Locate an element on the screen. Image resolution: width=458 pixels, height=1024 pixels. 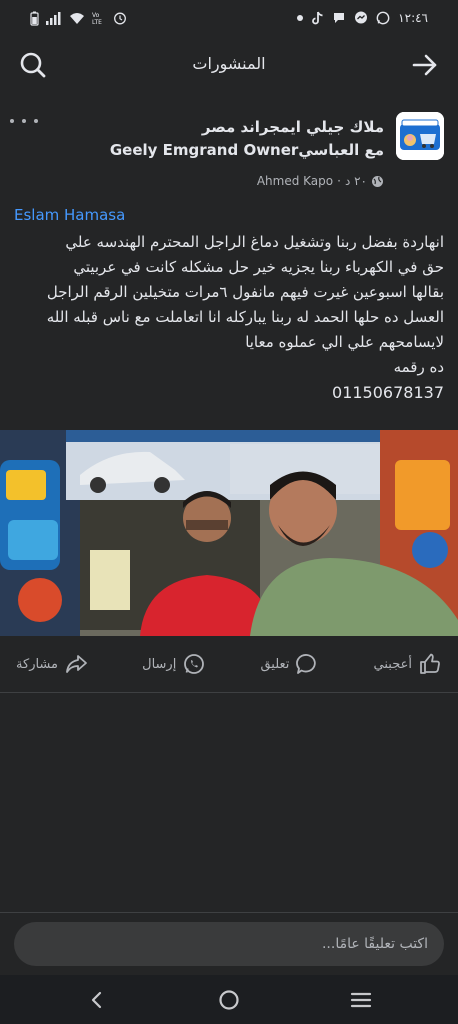
group-logo-icon is located at coordinates (420, 136).